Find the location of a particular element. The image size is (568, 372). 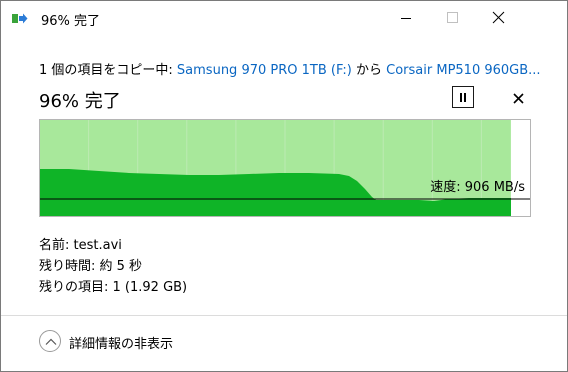

items-remaining-label: 残りの項目: is located at coordinates (76, 287).